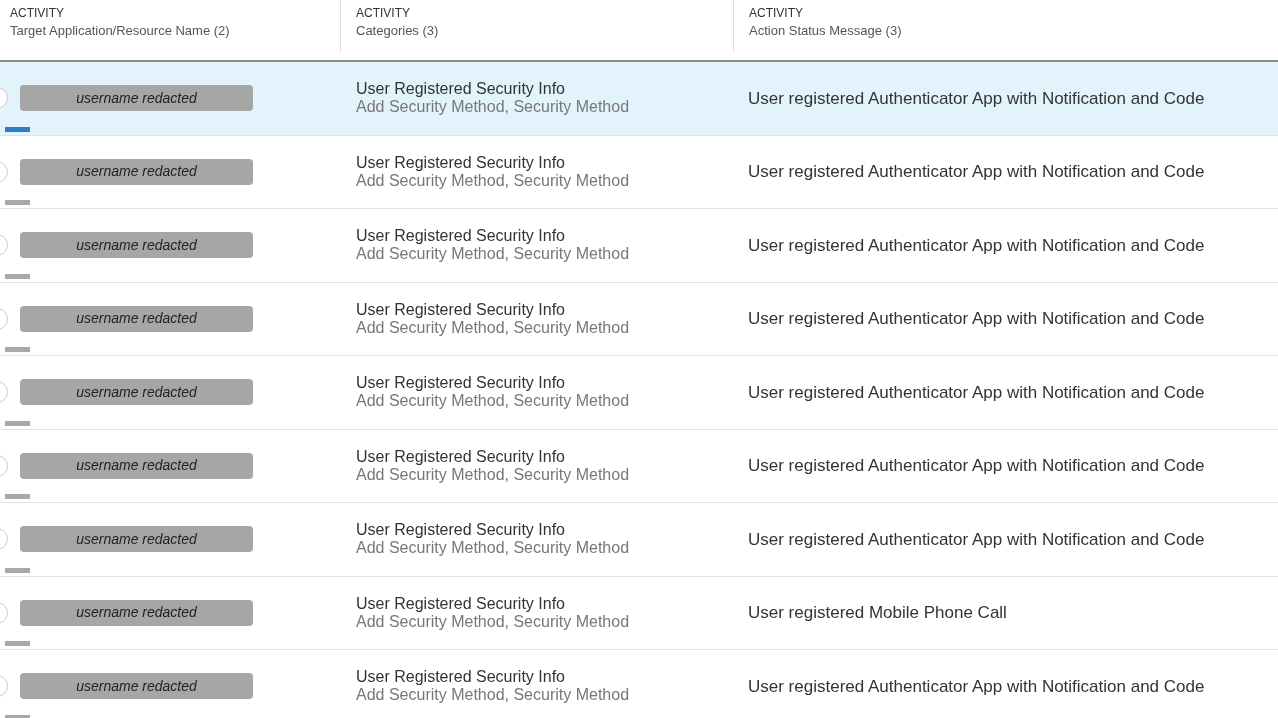 The width and height of the screenshot is (1278, 718). I want to click on status-message: User registered Mobile Phone Call, so click(877, 612).